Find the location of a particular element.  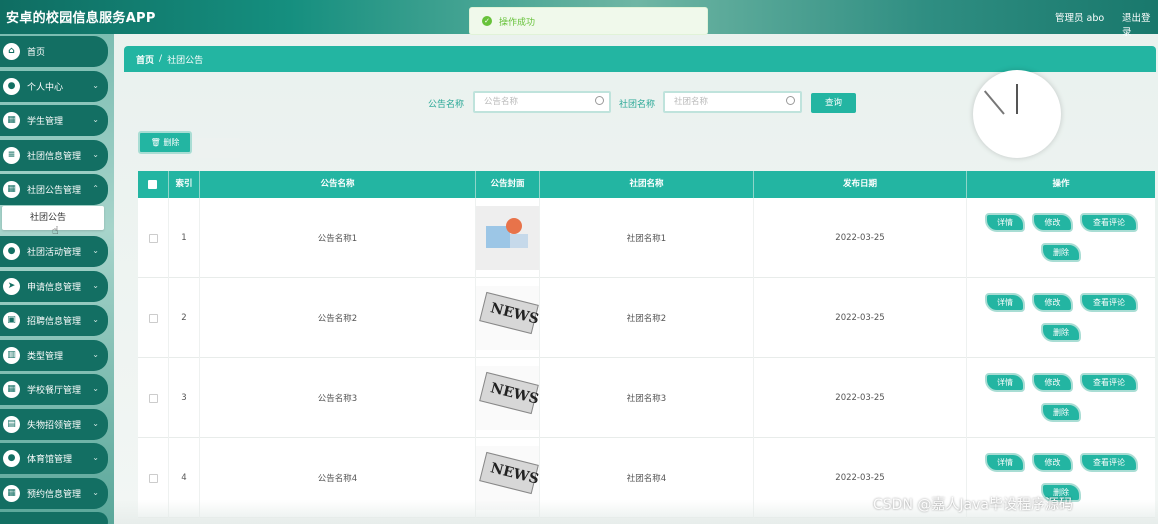

book-icon: ▥ is located at coordinates (11, 355).